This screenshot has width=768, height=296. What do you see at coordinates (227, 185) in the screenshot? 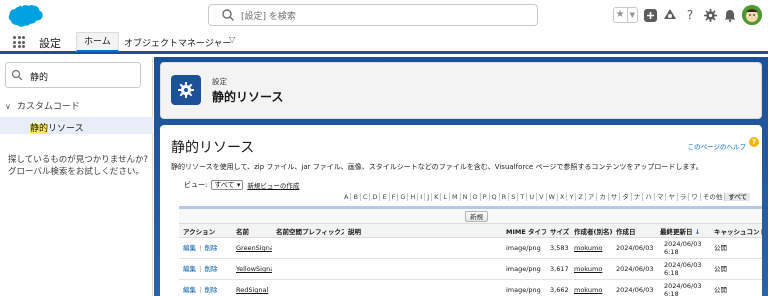
I see `view-select: すべて ▾` at bounding box center [227, 185].